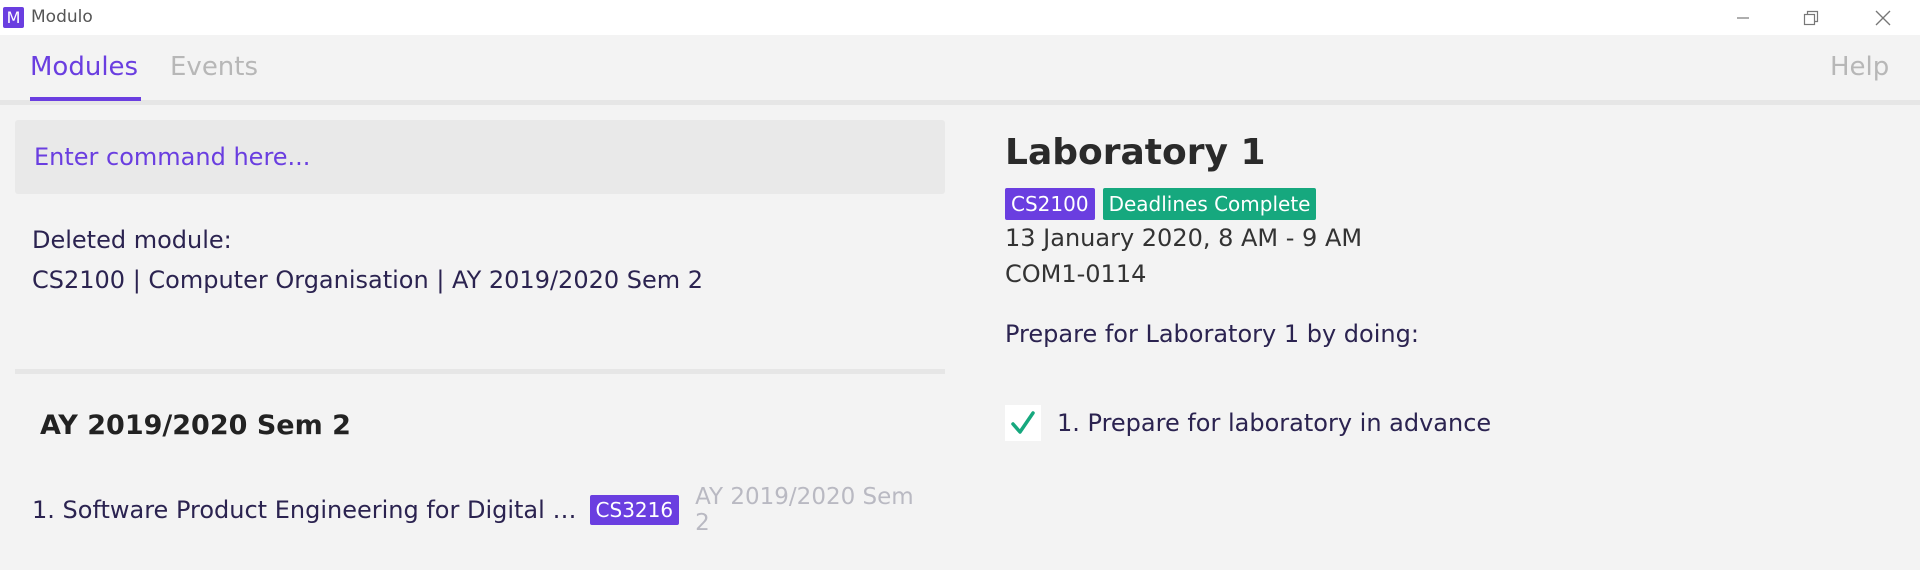  I want to click on command-input, so click(472, 157).